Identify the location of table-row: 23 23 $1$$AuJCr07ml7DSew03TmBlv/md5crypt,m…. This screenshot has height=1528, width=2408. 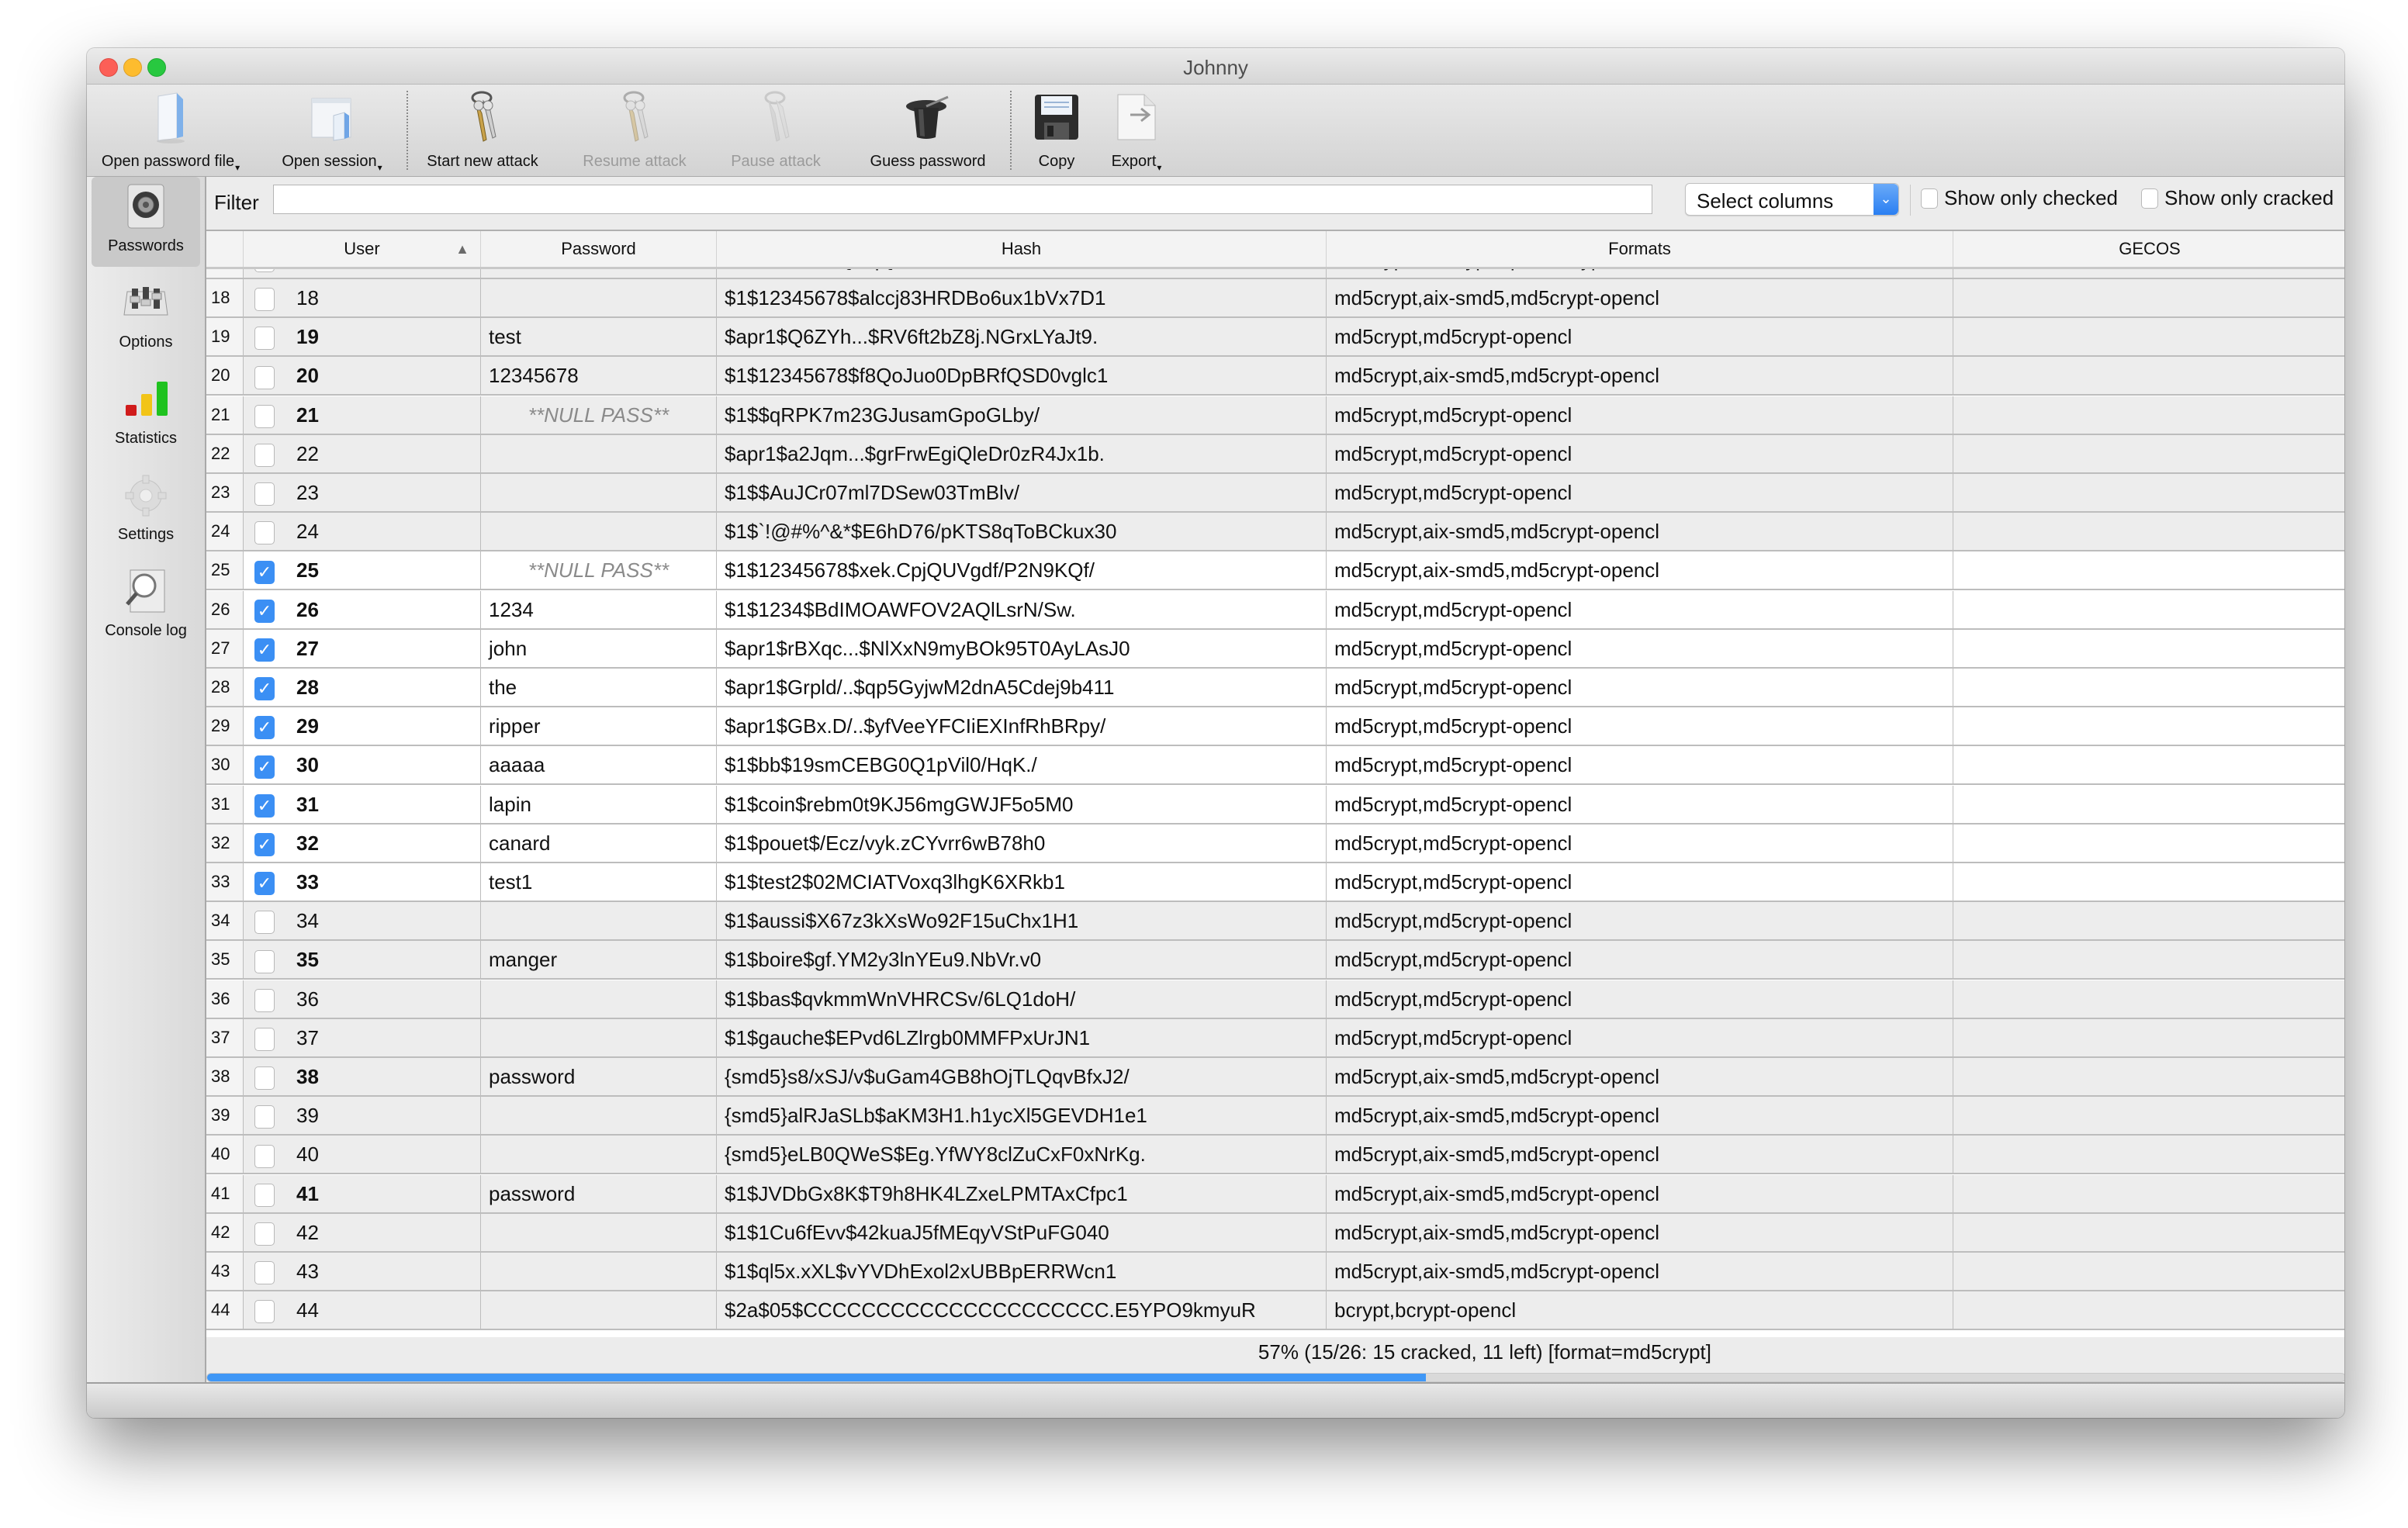
(1275, 493).